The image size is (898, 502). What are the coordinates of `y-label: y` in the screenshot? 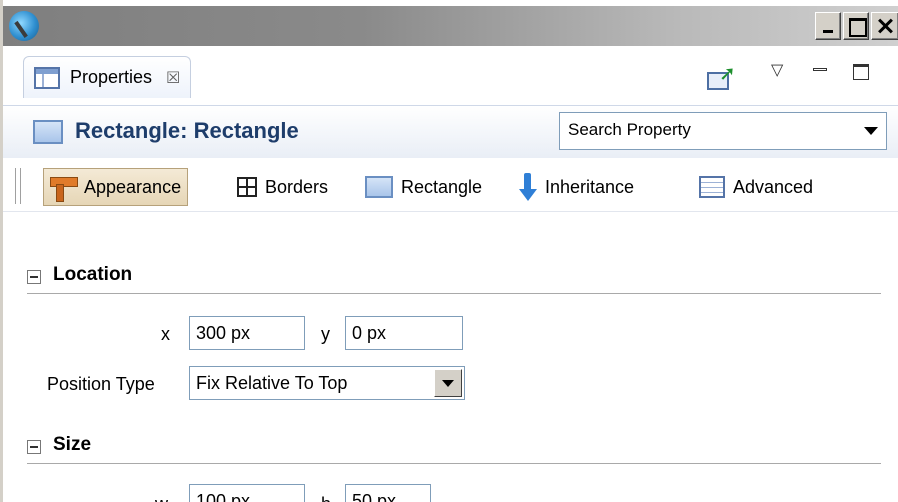 It's located at (325, 334).